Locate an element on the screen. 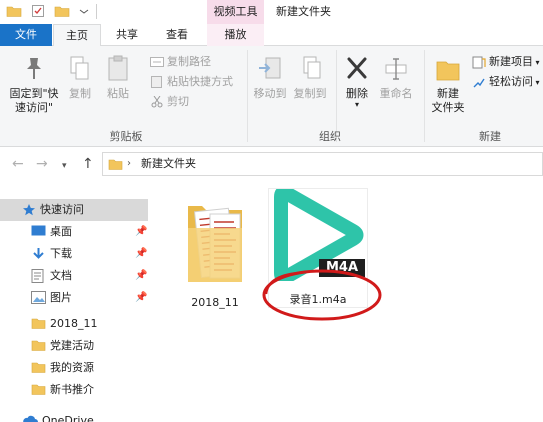  new-folder-label-2: 文件夹 is located at coordinates (448, 107).